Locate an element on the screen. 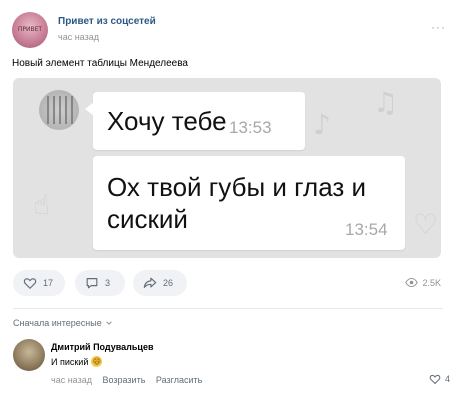  comment-text: И пиский 😄 is located at coordinates (77, 361).